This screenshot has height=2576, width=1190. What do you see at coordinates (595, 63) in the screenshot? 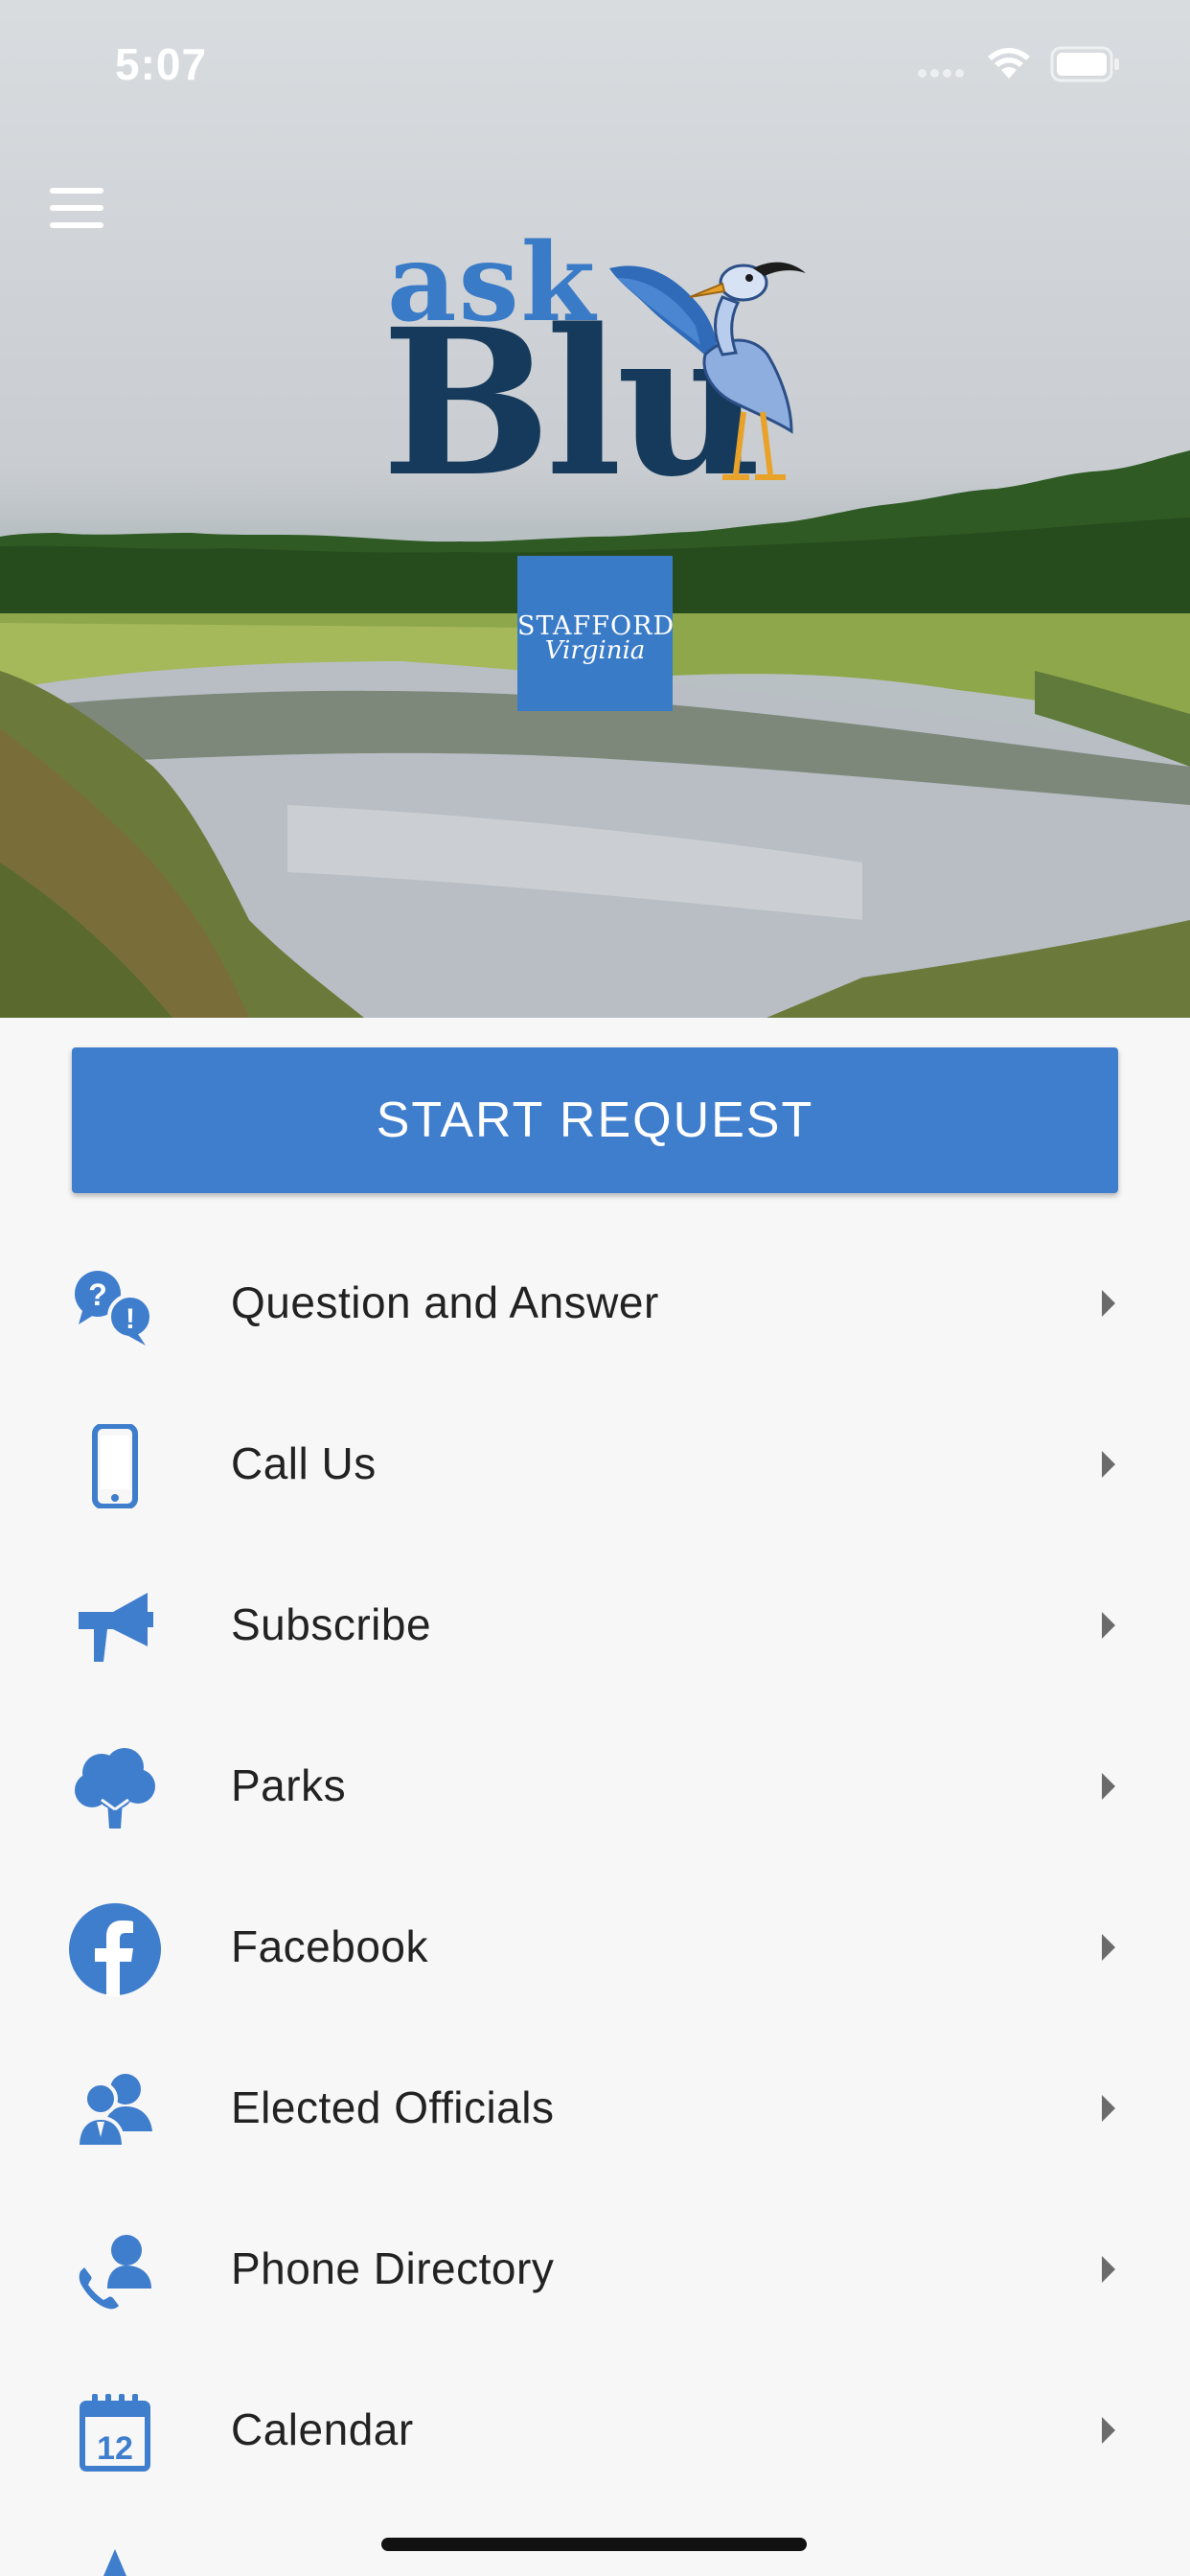
I see `status-bar: 5:07` at bounding box center [595, 63].